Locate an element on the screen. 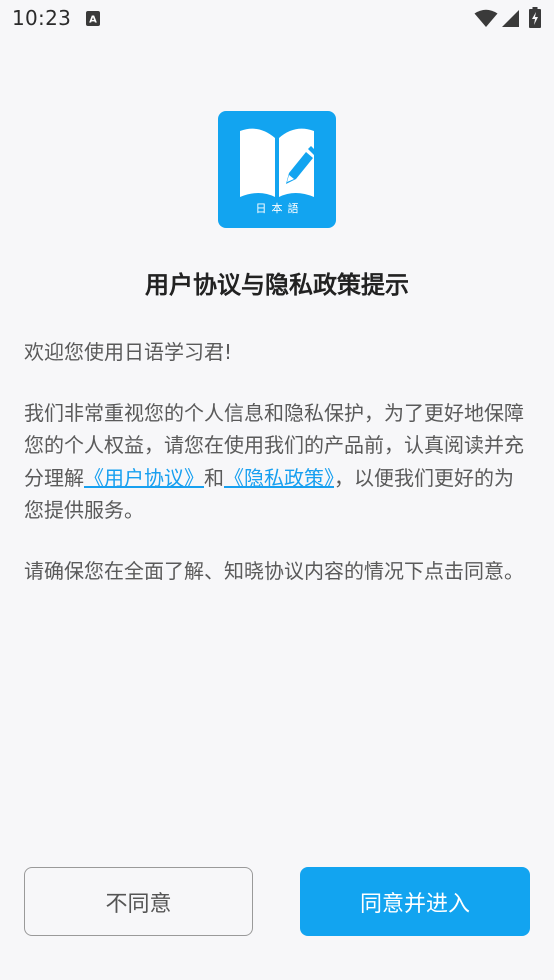  logo-caption: 日本語 is located at coordinates (279, 208).